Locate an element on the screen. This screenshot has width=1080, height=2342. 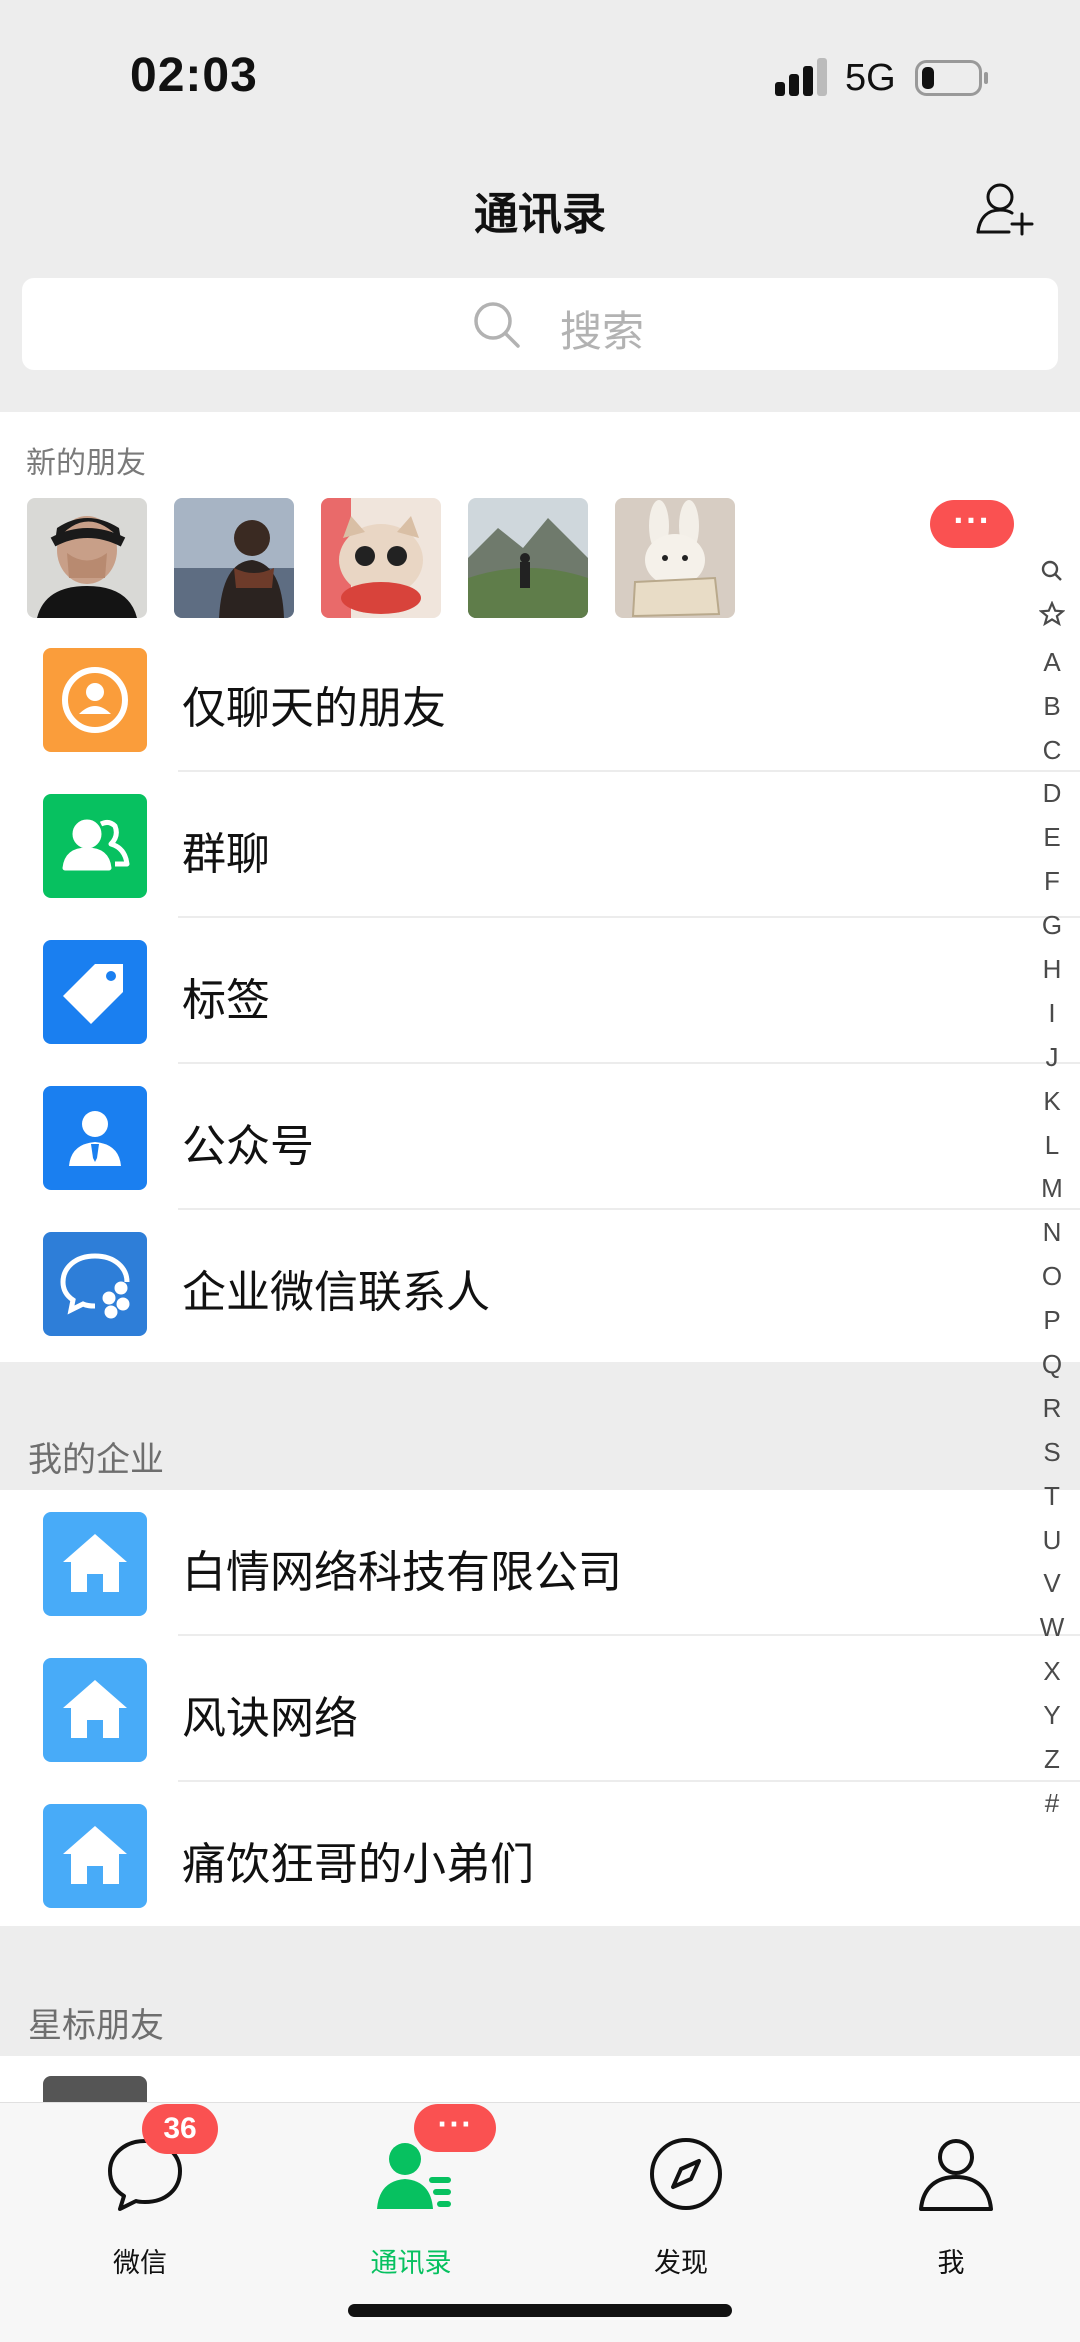
page-title: 通讯录 is located at coordinates (540, 214).